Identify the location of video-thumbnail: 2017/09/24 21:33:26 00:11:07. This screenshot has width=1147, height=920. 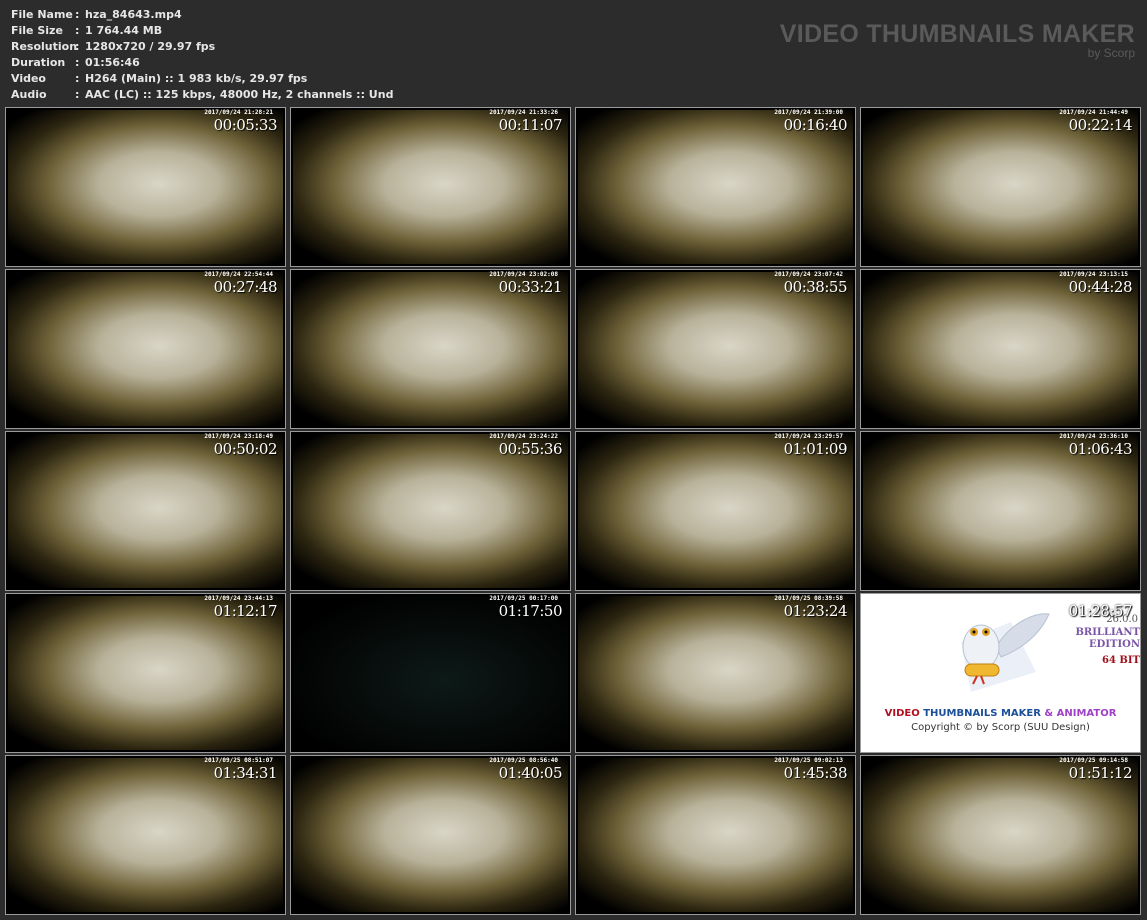
(430, 187).